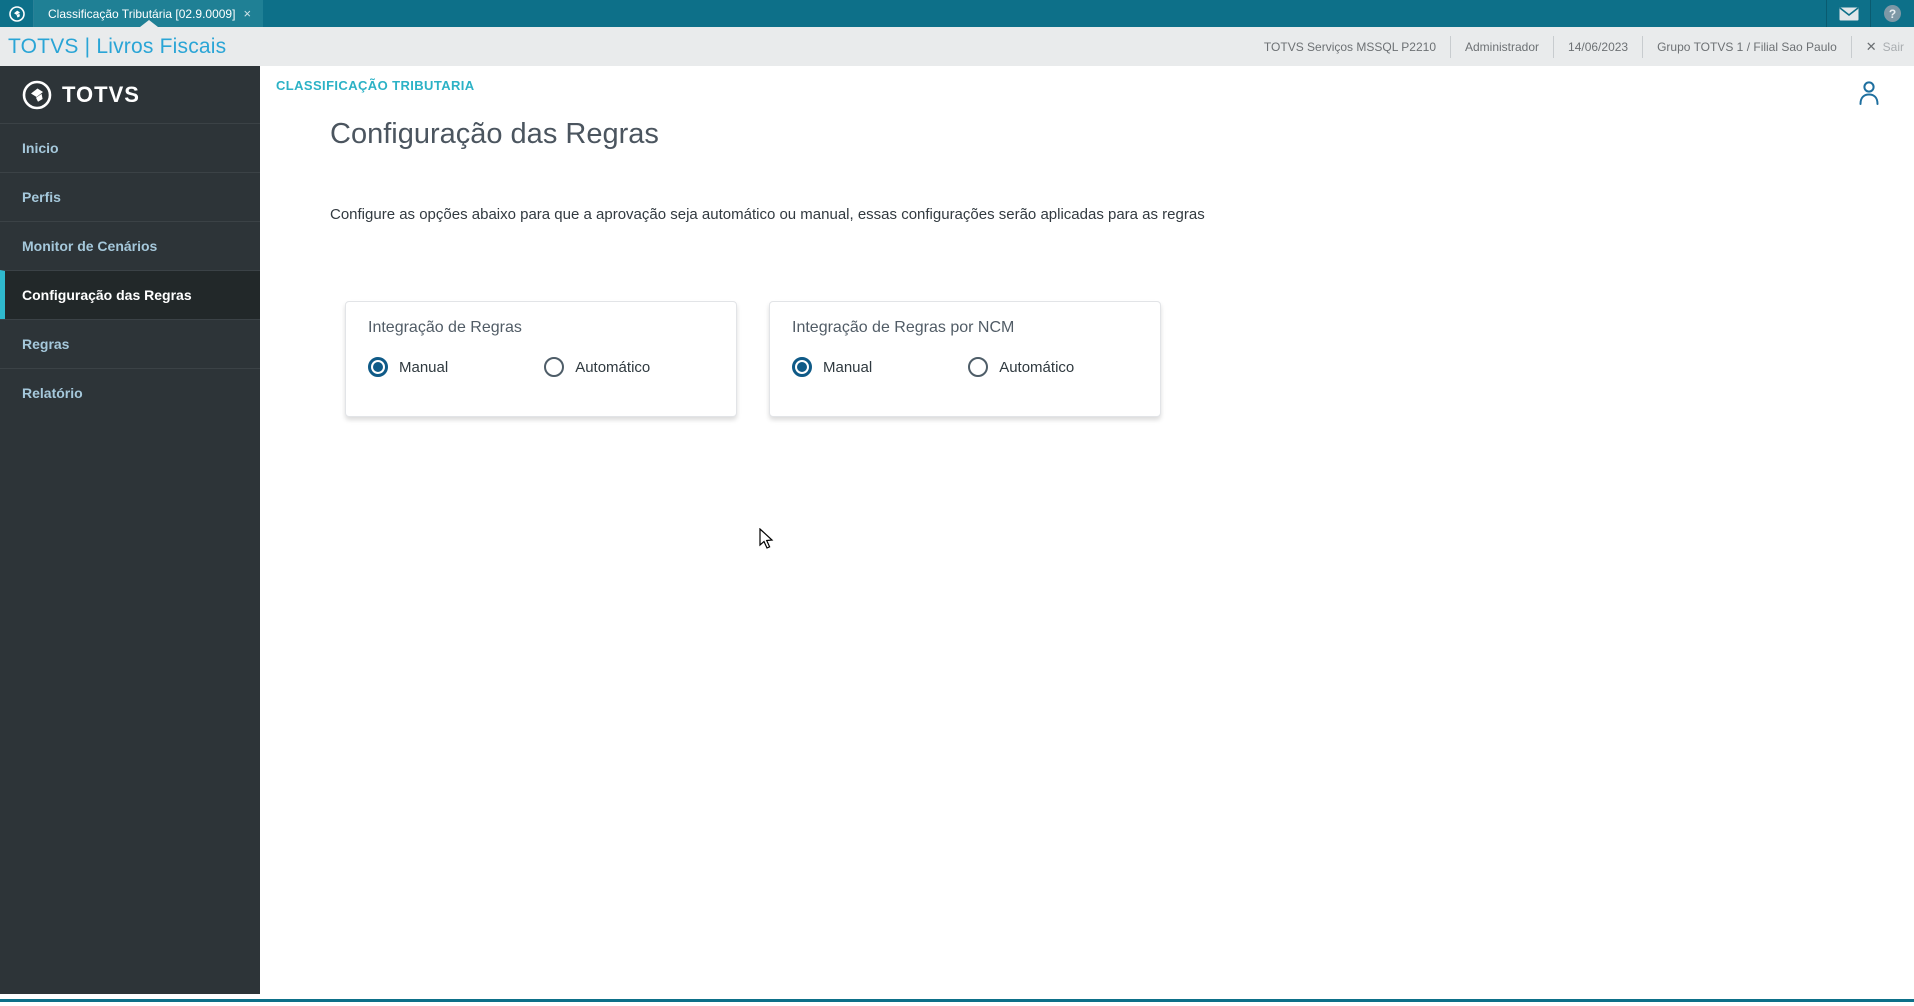  I want to click on sidebar-item-label: Inicio, so click(40, 148).